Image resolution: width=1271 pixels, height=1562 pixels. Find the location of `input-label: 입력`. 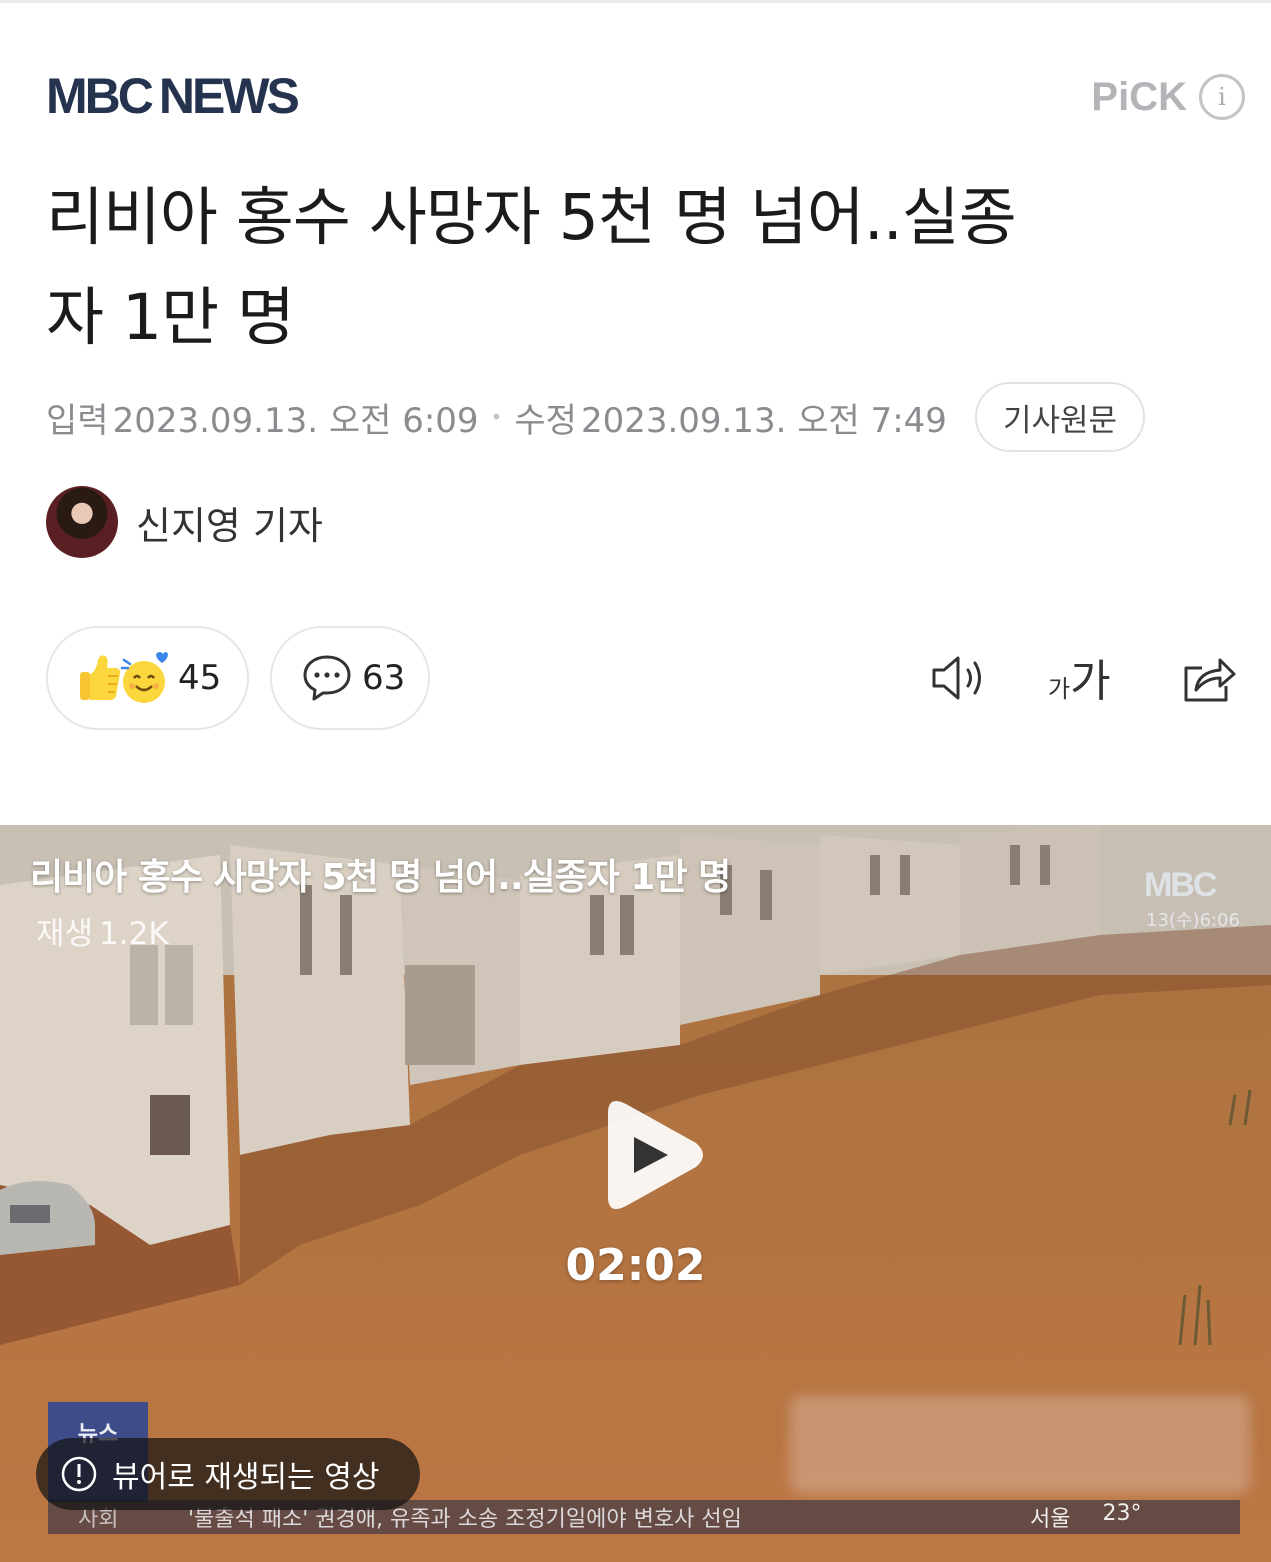

input-label: 입력 is located at coordinates (77, 420).